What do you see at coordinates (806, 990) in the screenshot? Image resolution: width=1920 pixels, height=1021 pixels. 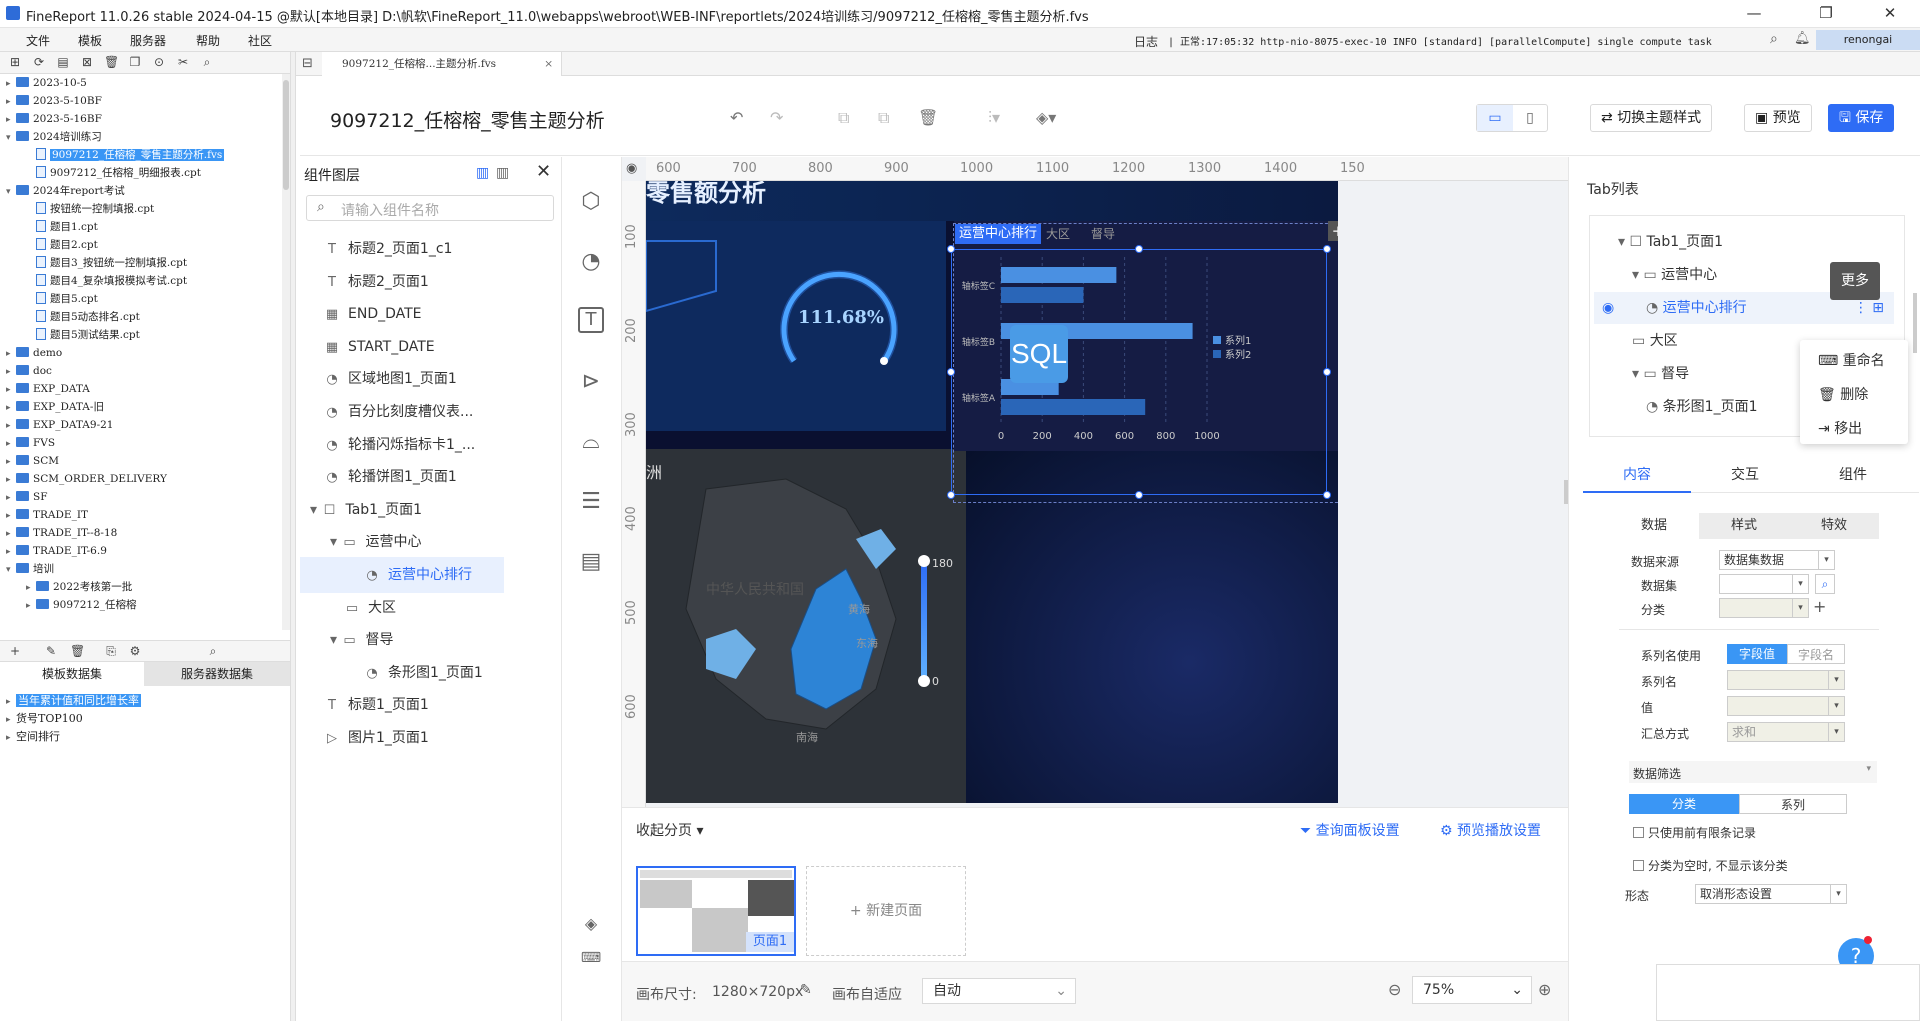 I see `edit-size-icon: ✎` at bounding box center [806, 990].